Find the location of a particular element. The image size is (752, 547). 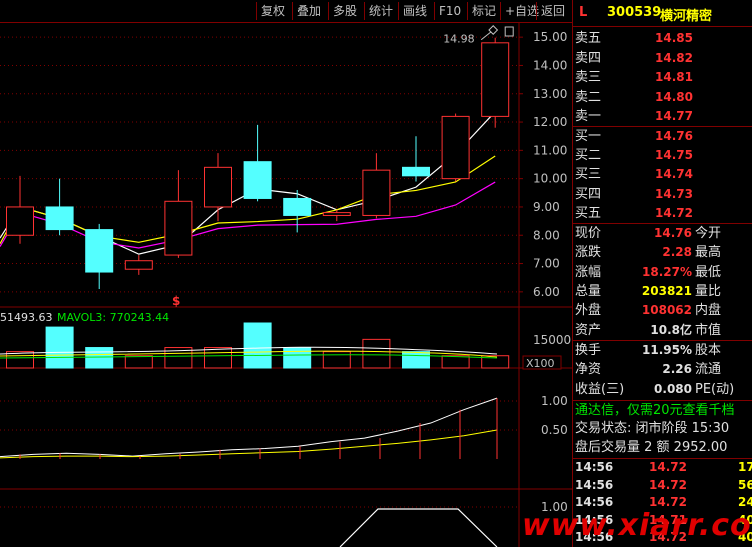

buy-level-label: 买五 is located at coordinates (588, 213).